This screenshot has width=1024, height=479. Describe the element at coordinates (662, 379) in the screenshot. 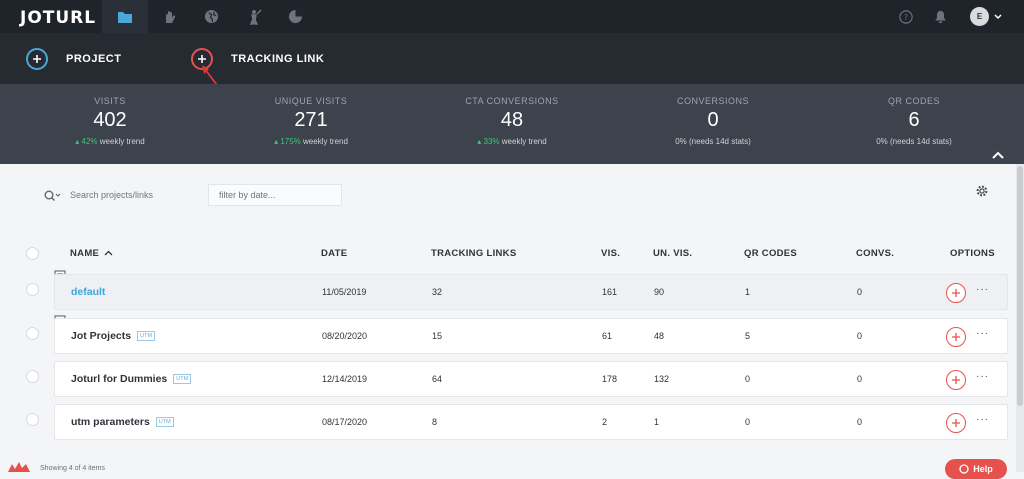

I see `cell-un-vis: 132` at that location.